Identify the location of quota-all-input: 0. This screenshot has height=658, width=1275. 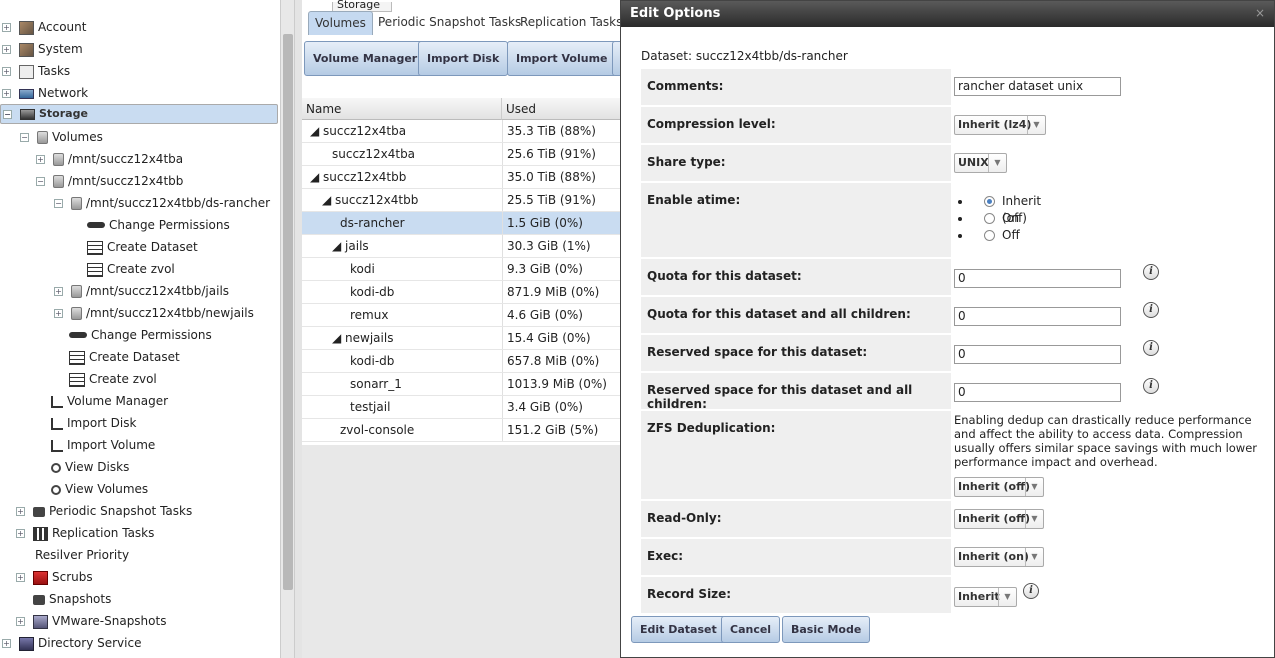
(1037, 316).